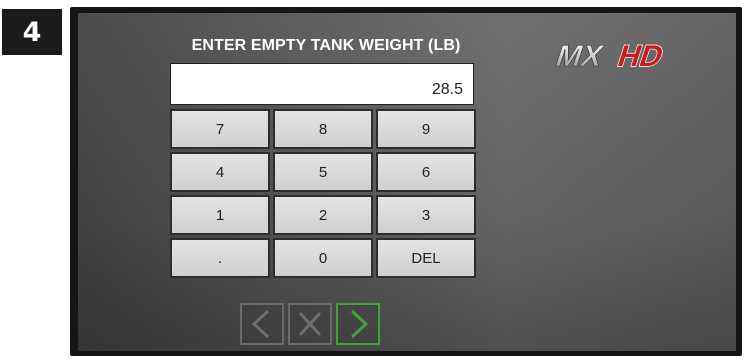 This screenshot has width=746, height=360. What do you see at coordinates (220, 129) in the screenshot?
I see `key-7: 7` at bounding box center [220, 129].